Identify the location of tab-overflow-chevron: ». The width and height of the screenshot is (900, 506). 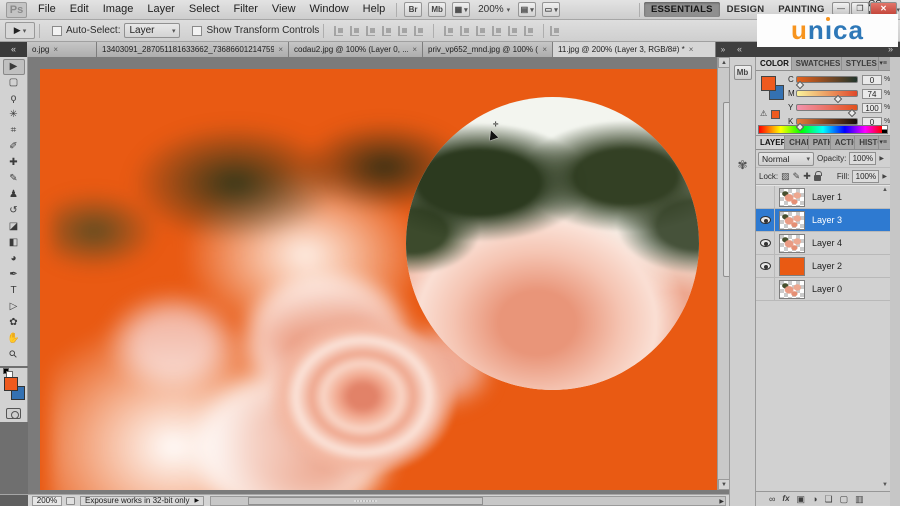
(723, 49).